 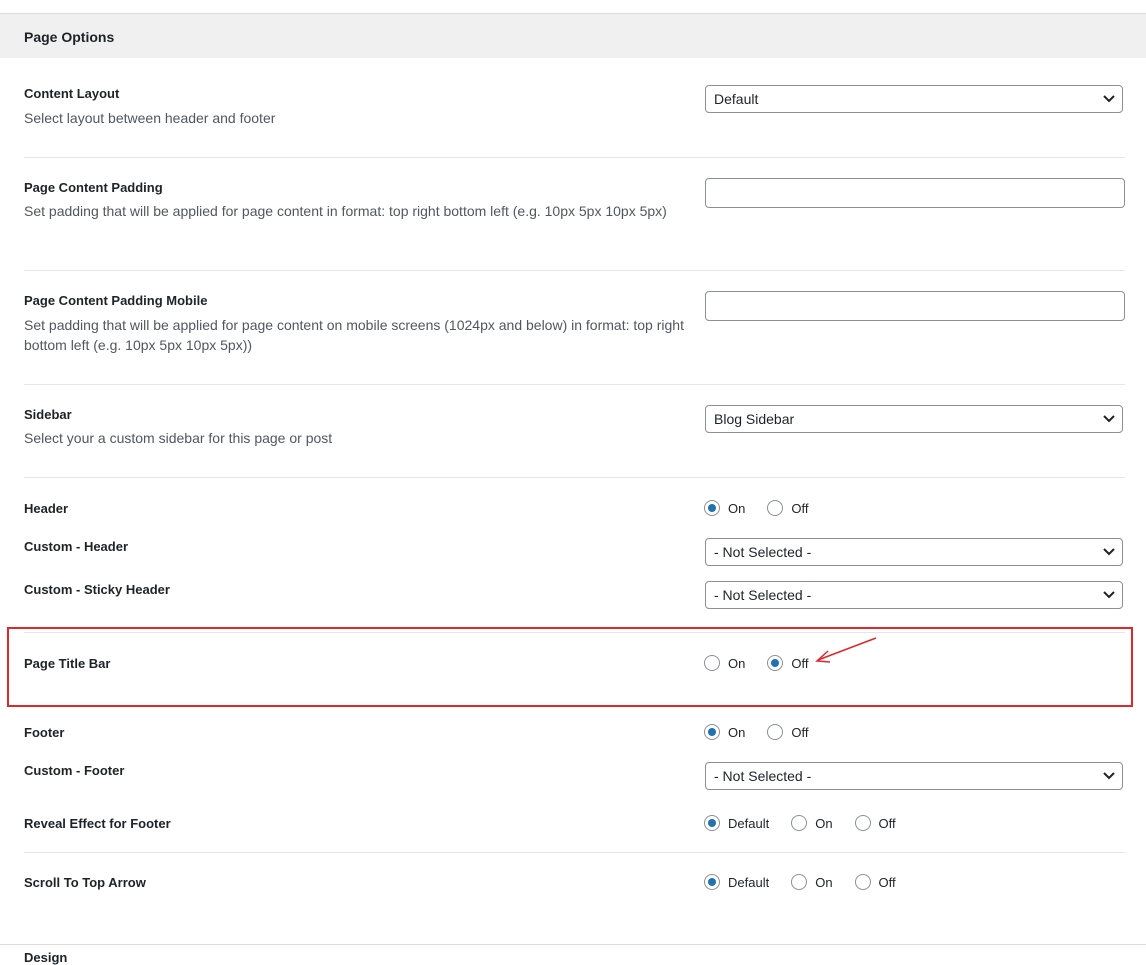 I want to click on custom-footer-select: - Not Selected -, so click(x=914, y=776).